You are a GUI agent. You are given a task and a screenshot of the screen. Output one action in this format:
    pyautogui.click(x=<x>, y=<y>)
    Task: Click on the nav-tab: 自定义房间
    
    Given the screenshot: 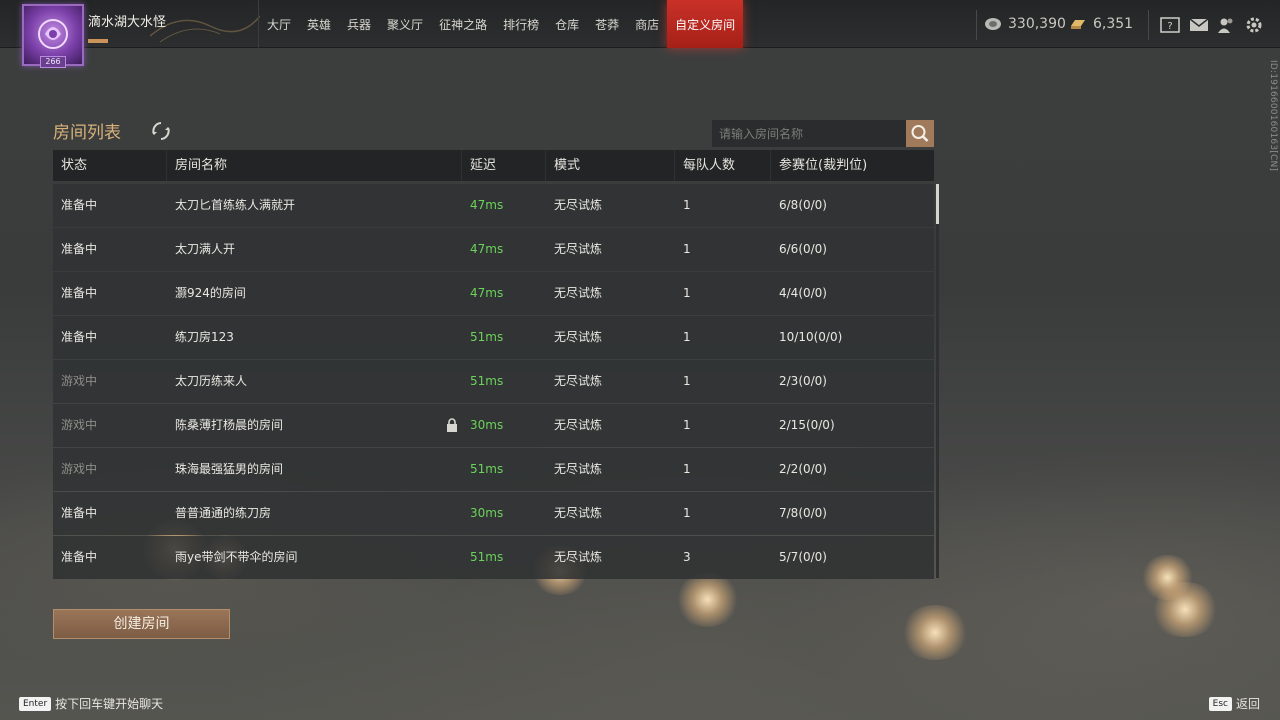 What is the action you would take?
    pyautogui.click(x=705, y=24)
    